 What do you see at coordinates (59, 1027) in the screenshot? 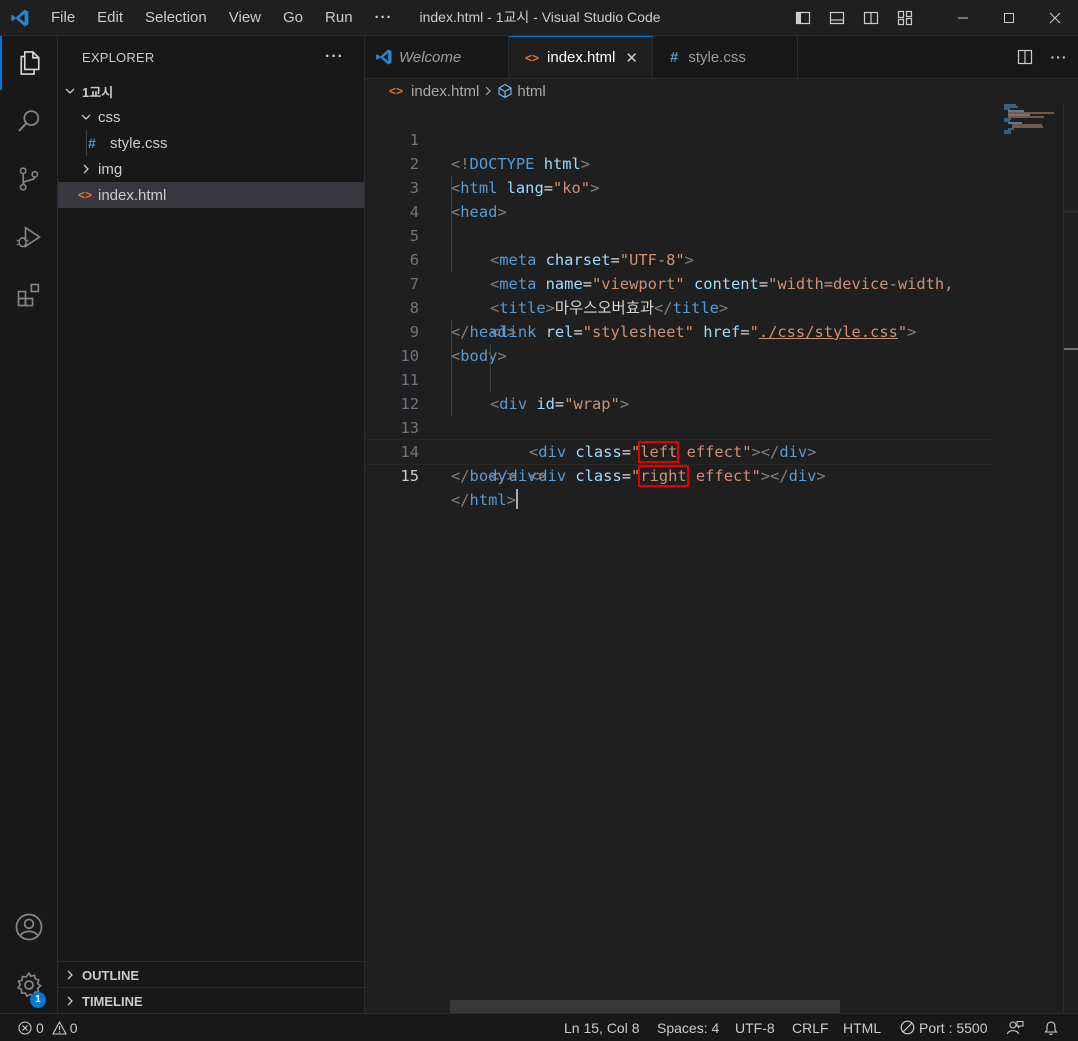
I see `warning-icon` at bounding box center [59, 1027].